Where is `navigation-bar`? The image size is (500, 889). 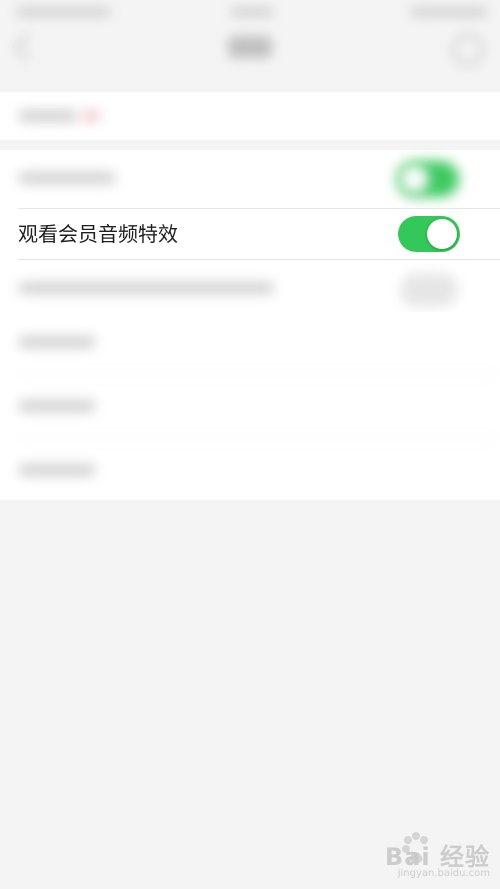
navigation-bar is located at coordinates (250, 49).